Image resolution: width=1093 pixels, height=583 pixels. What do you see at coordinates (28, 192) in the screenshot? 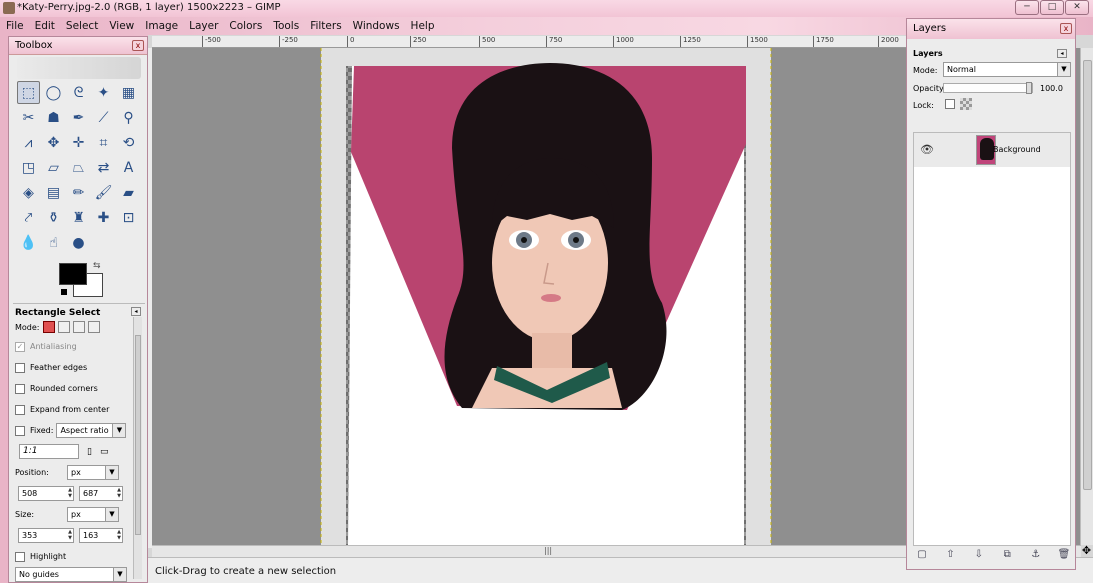
I see `bucket-fill-icon: ◈` at bounding box center [28, 192].